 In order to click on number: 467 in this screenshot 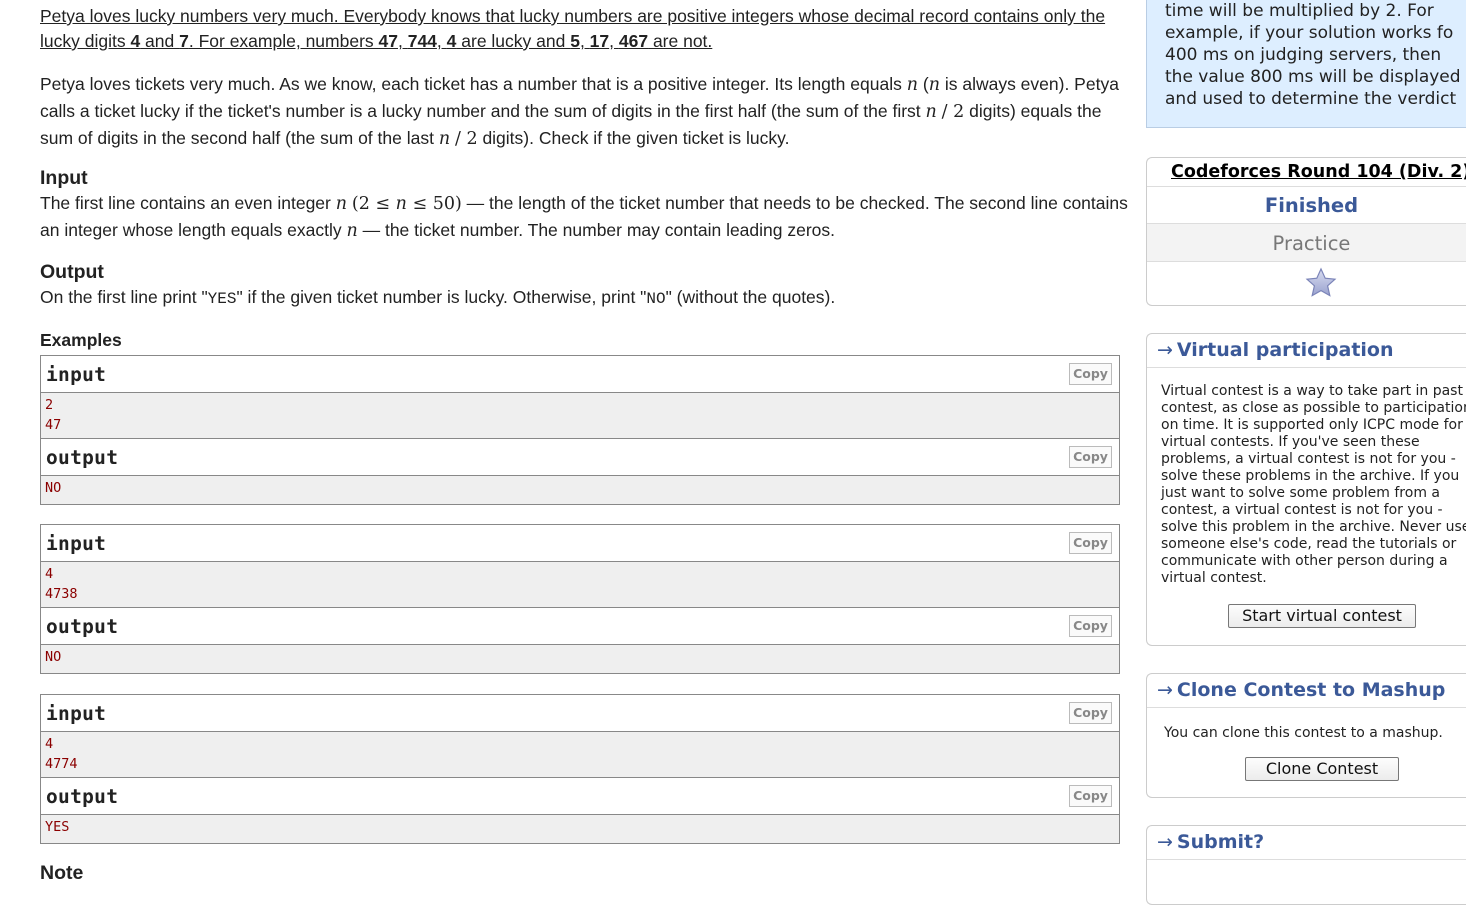, I will do `click(633, 41)`.